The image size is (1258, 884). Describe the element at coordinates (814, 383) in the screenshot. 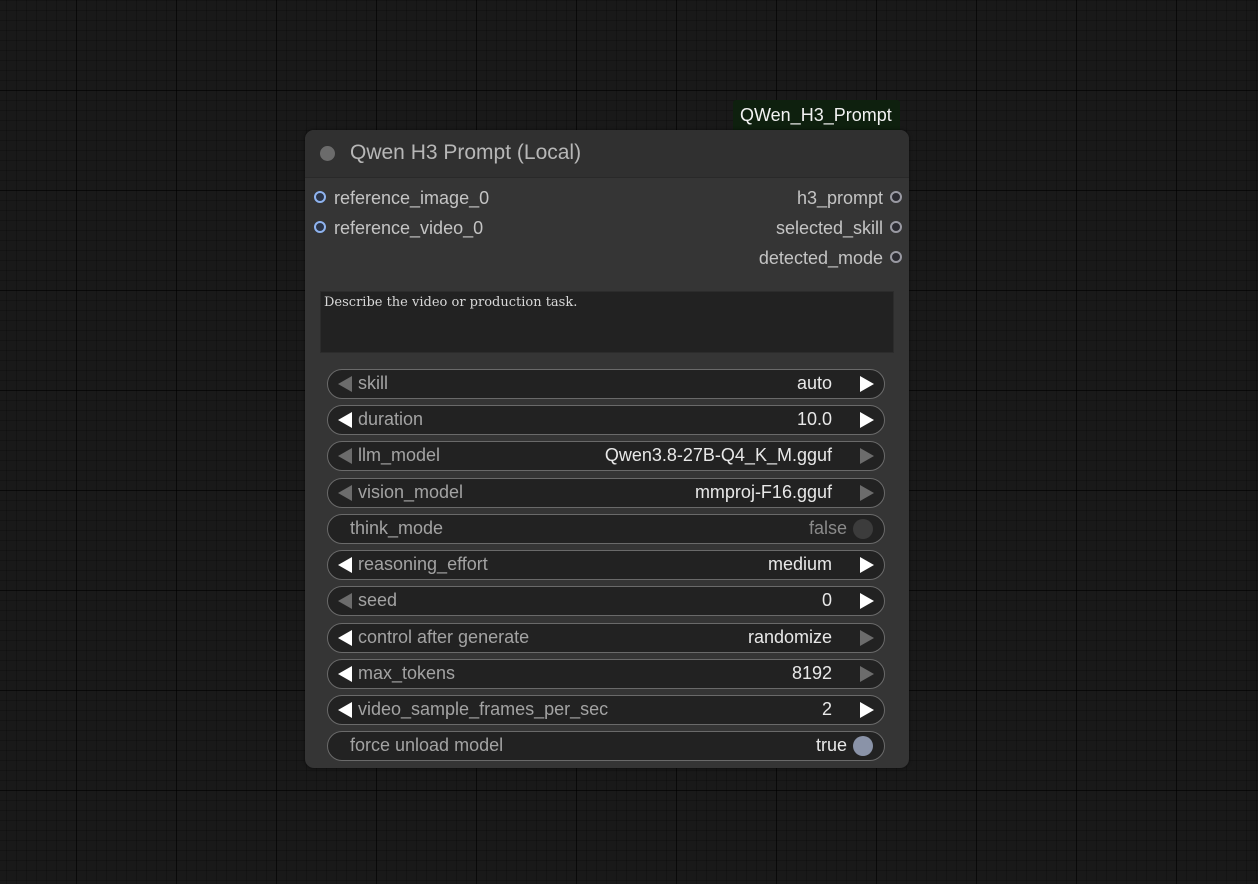

I see `widget-value: auto` at that location.